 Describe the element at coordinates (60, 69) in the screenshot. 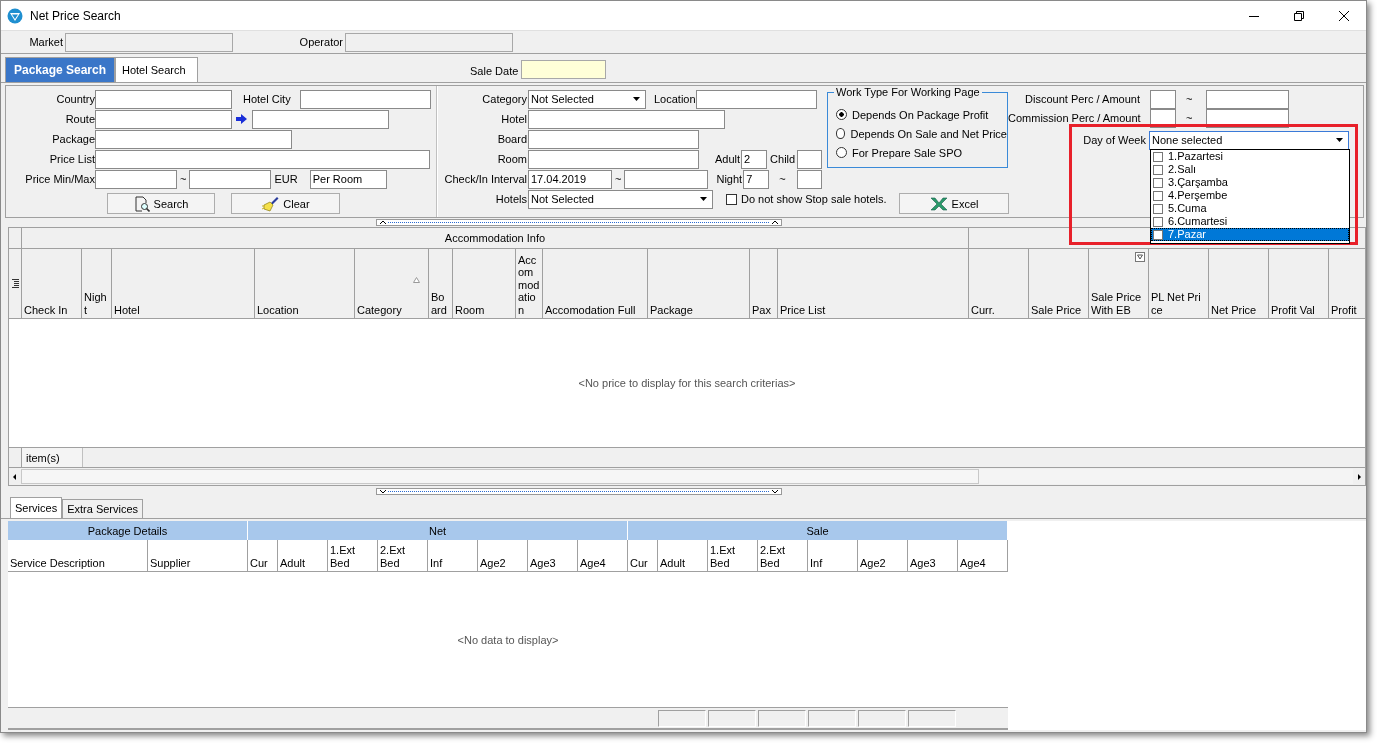

I see `tab: Package Search` at that location.